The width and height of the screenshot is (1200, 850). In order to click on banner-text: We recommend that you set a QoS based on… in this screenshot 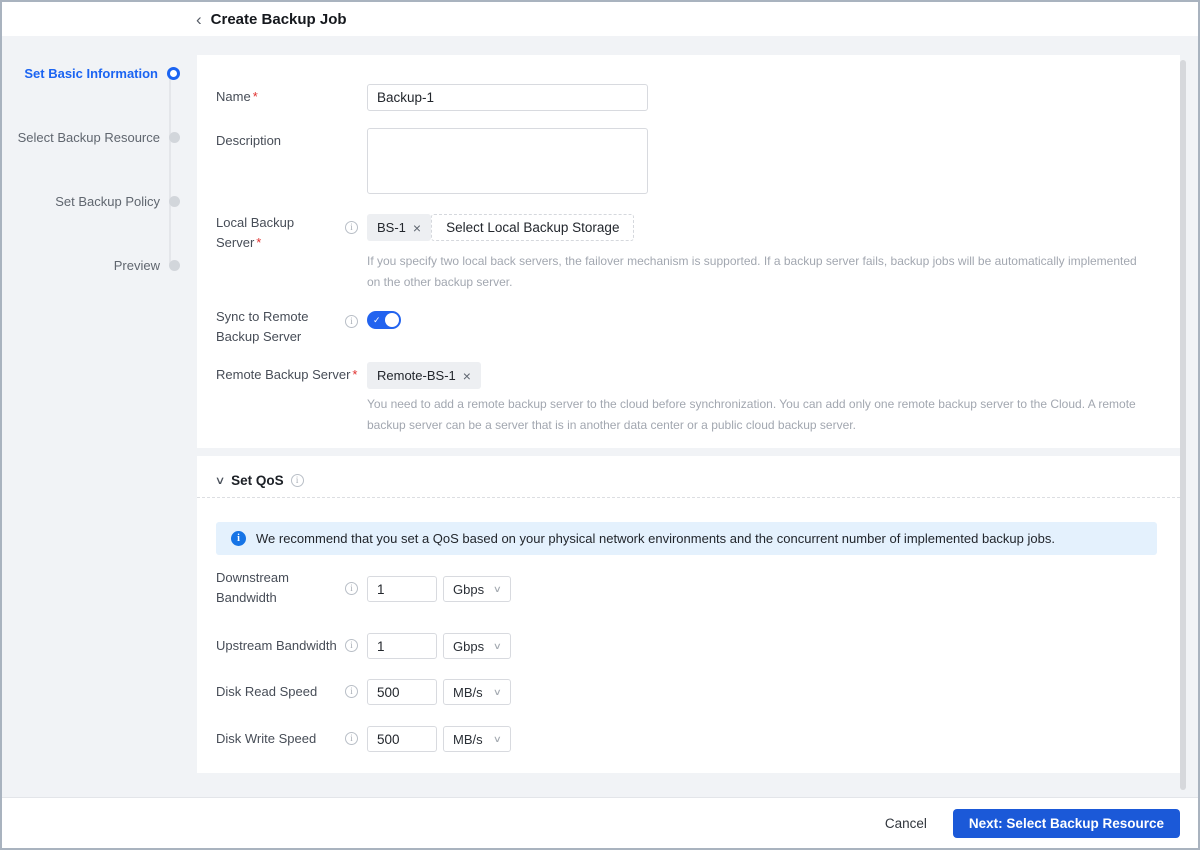, I will do `click(655, 538)`.